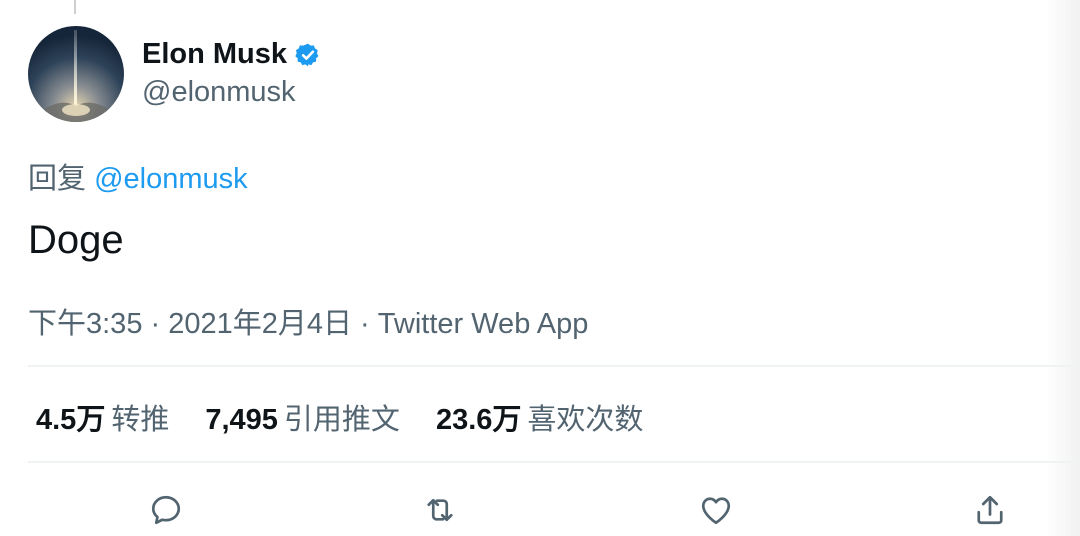  Describe the element at coordinates (241, 420) in the screenshot. I see `stat-value: 7,495` at that location.